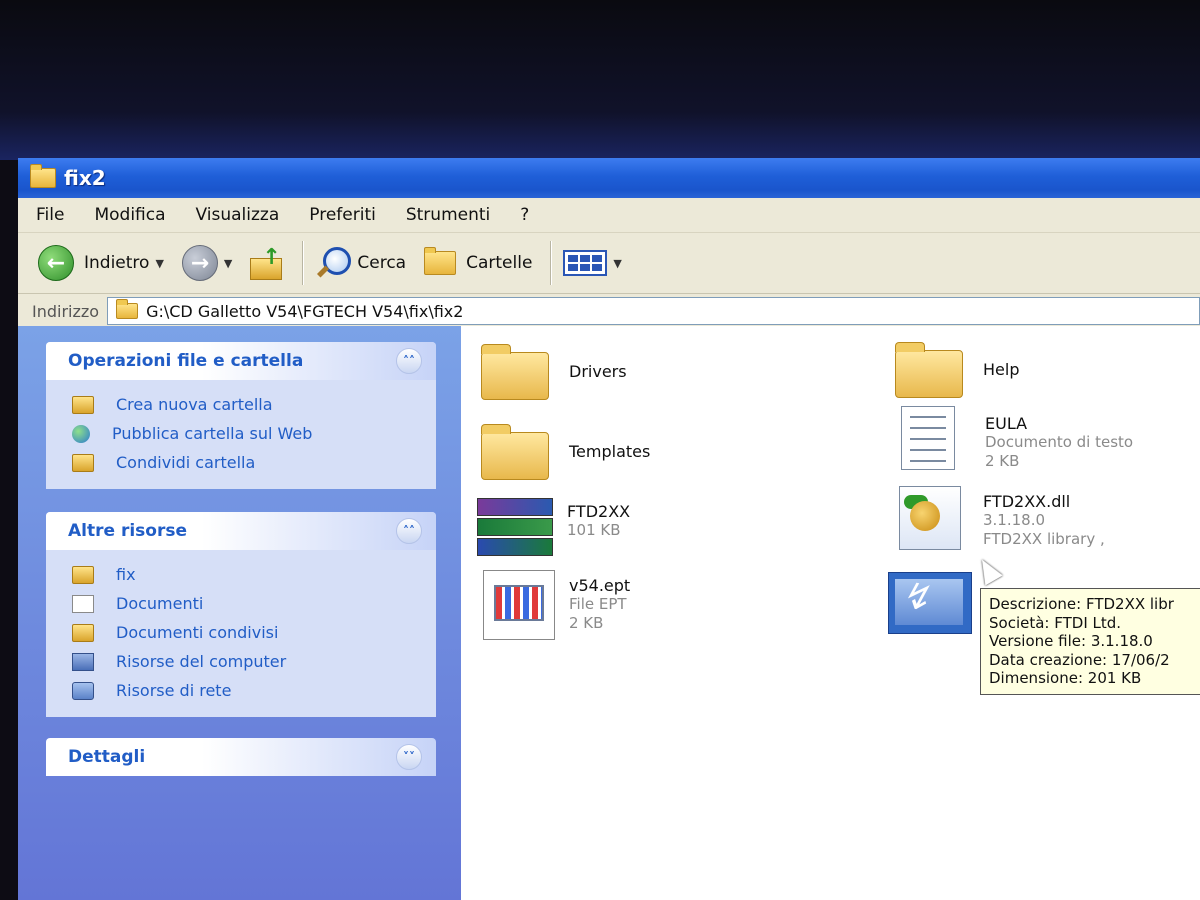 The width and height of the screenshot is (1200, 900). What do you see at coordinates (81, 433) in the screenshot?
I see `globe-icon` at bounding box center [81, 433].